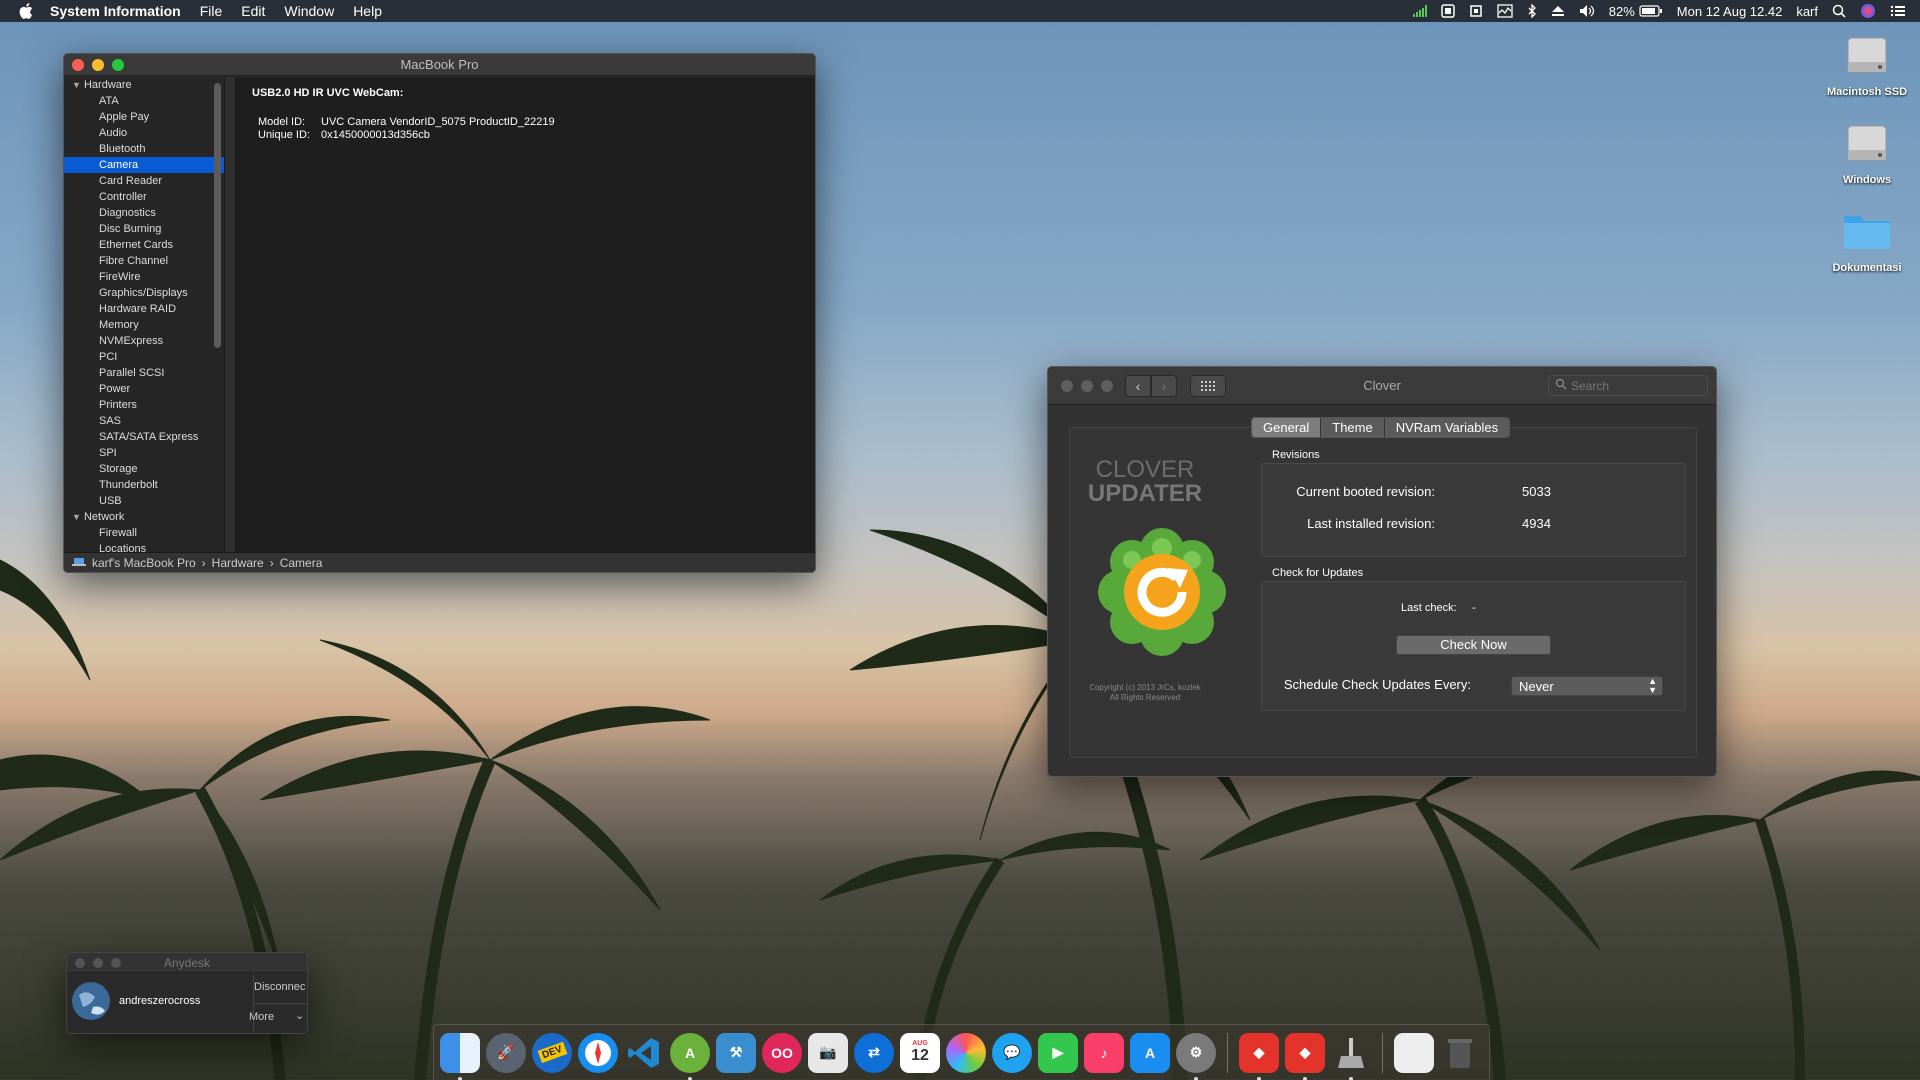  I want to click on spotlight-icon, so click(1839, 11).